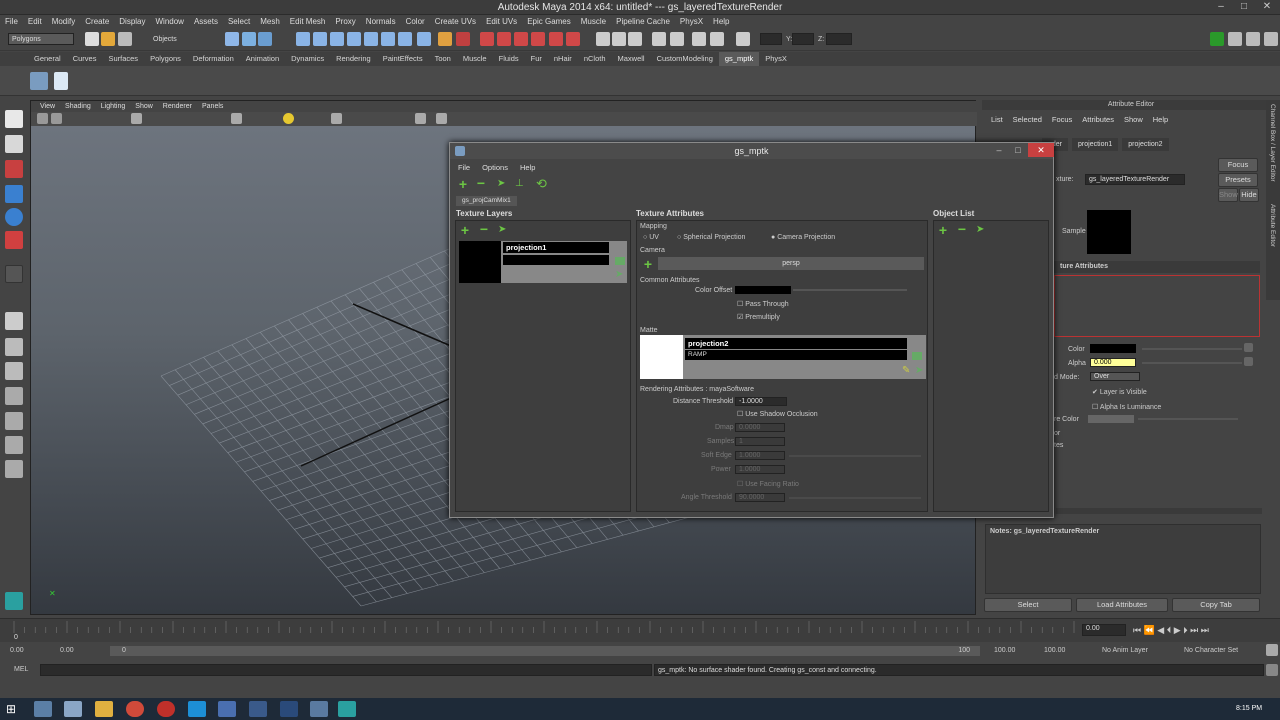 This screenshot has height=720, width=1280. Describe the element at coordinates (212, 106) in the screenshot. I see `viewport-menu-panels: Panels` at that location.